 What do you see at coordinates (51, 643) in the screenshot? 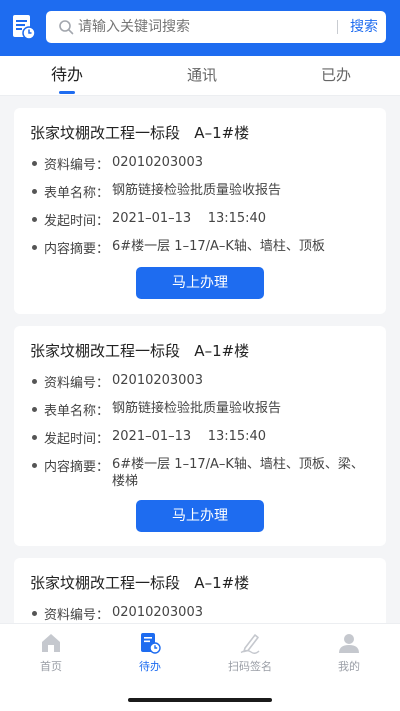
I see `home-icon` at bounding box center [51, 643].